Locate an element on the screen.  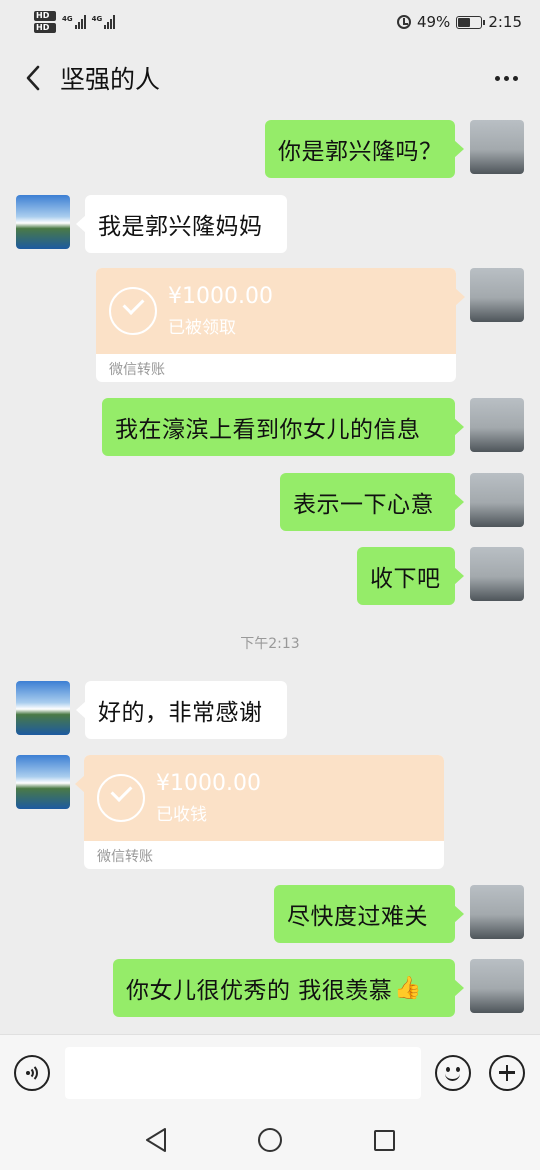
message-row: 我在濠滨上看到你女儿的信息 is located at coordinates (270, 427).